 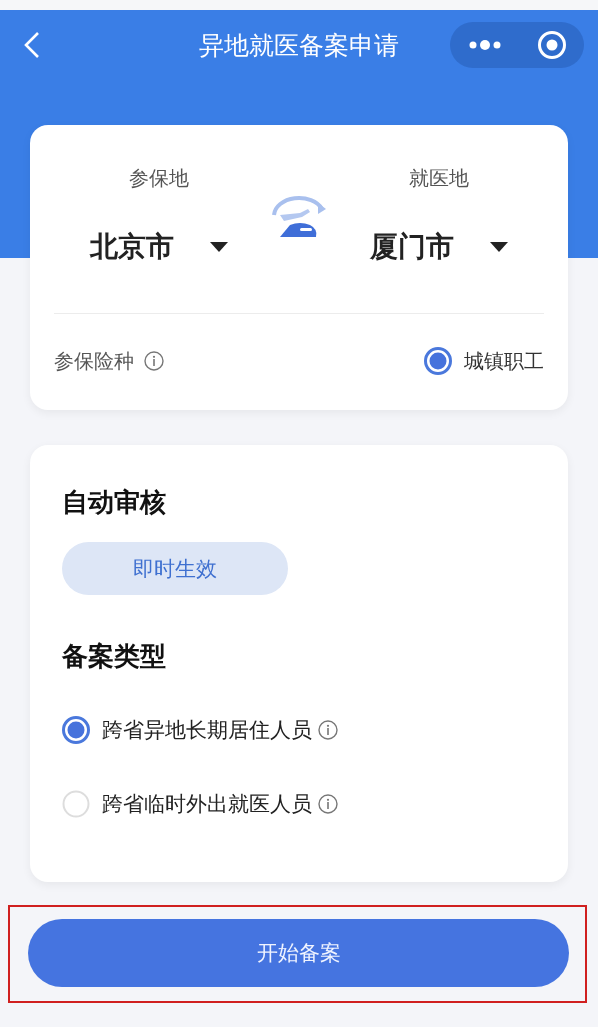 I want to click on section-heading: 备案类型, so click(x=114, y=656).